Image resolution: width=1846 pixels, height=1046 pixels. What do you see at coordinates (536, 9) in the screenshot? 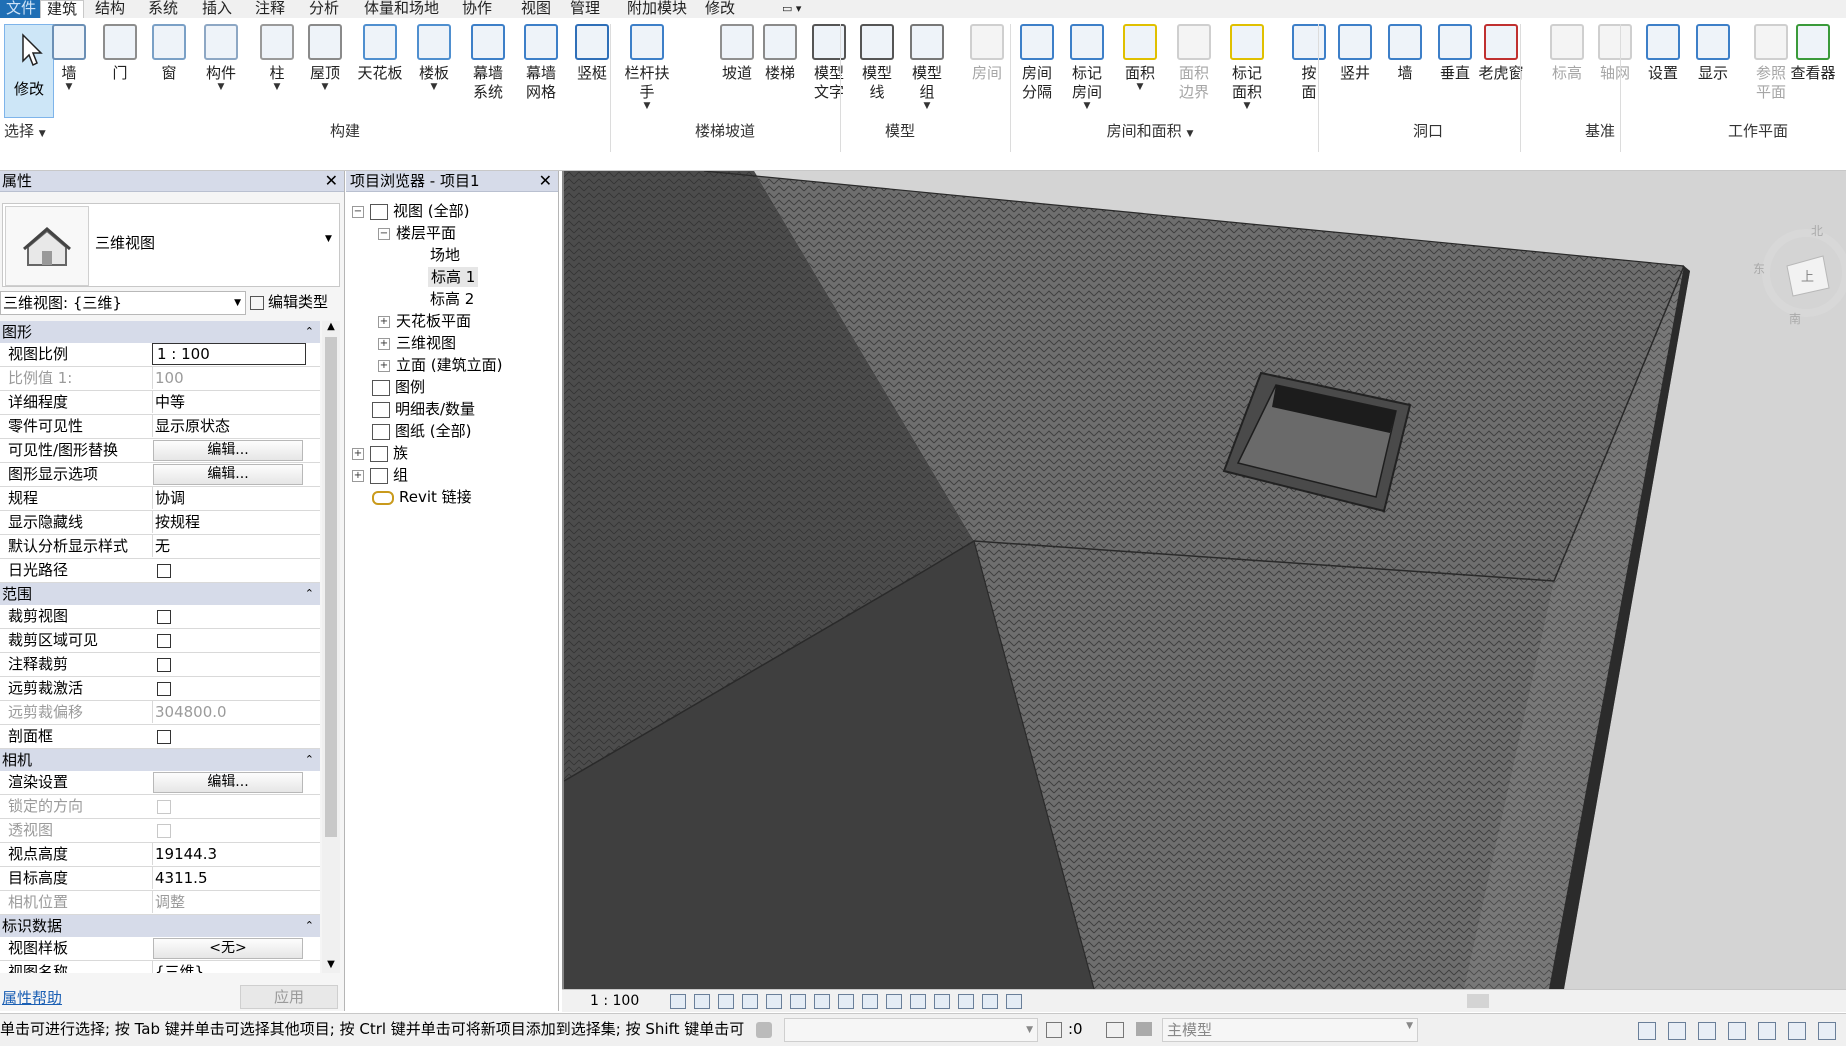
I see `menu-tab-9: 视图` at bounding box center [536, 9].